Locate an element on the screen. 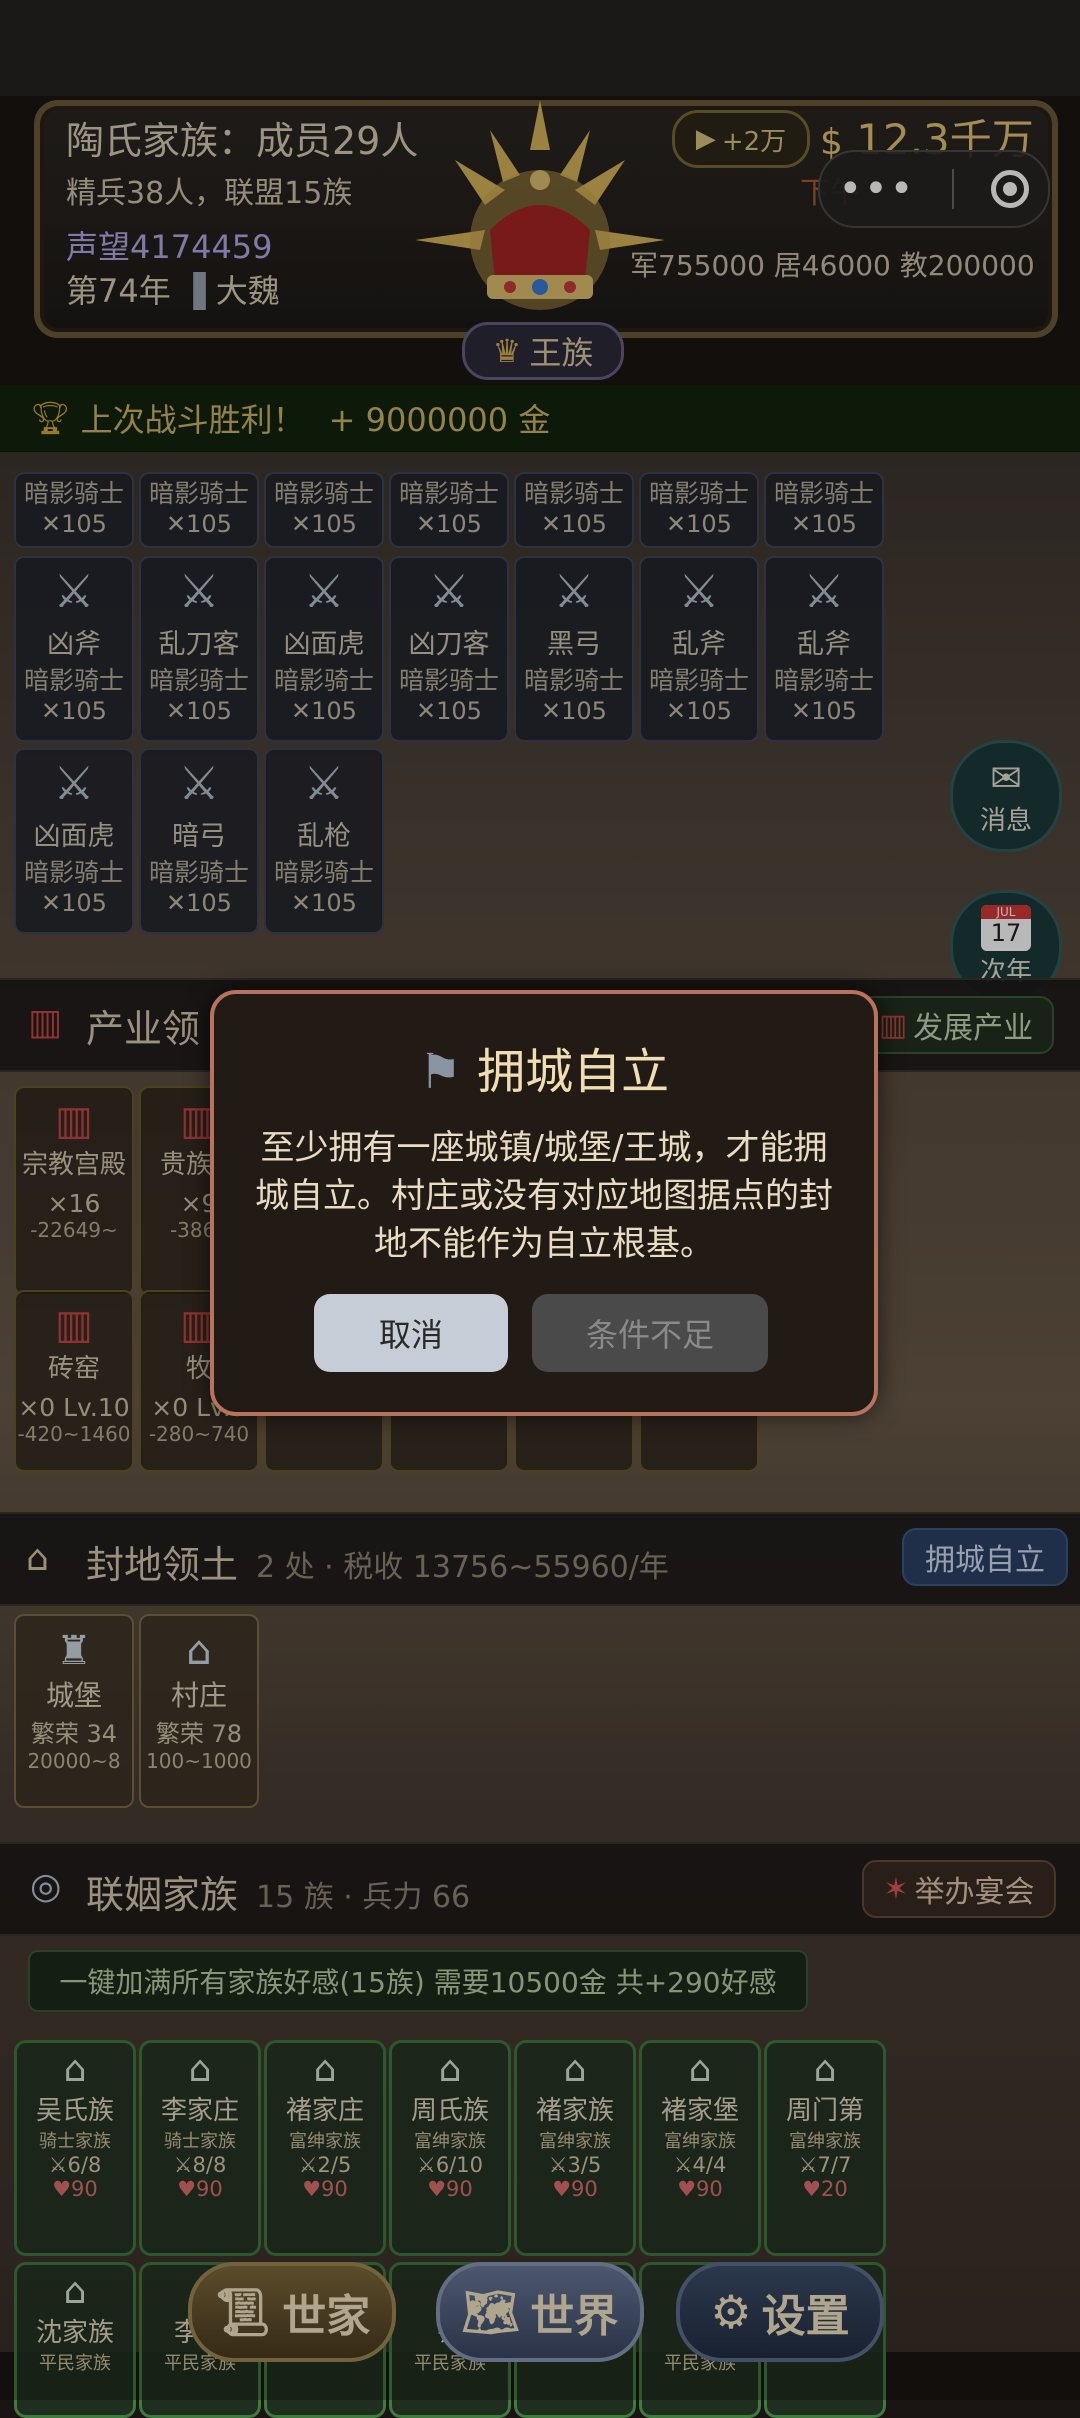 The image size is (1080, 2418). dialog-title: 拥城自立 is located at coordinates (573, 1072).